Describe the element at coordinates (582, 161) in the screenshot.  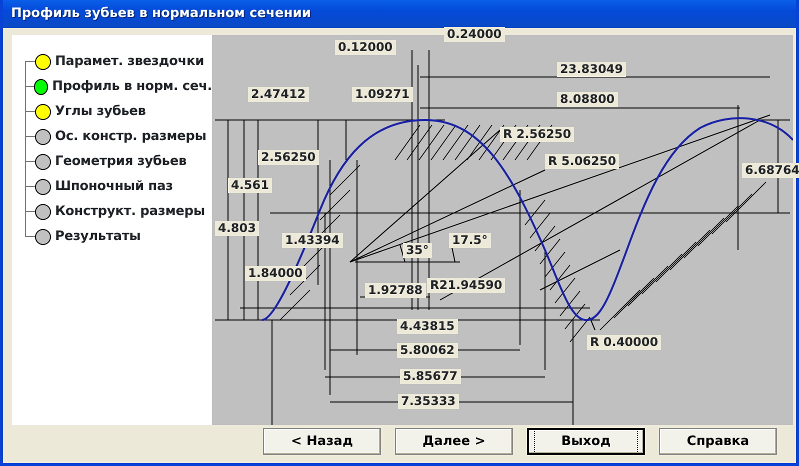
I see `dimension-label: R 5.06250` at that location.